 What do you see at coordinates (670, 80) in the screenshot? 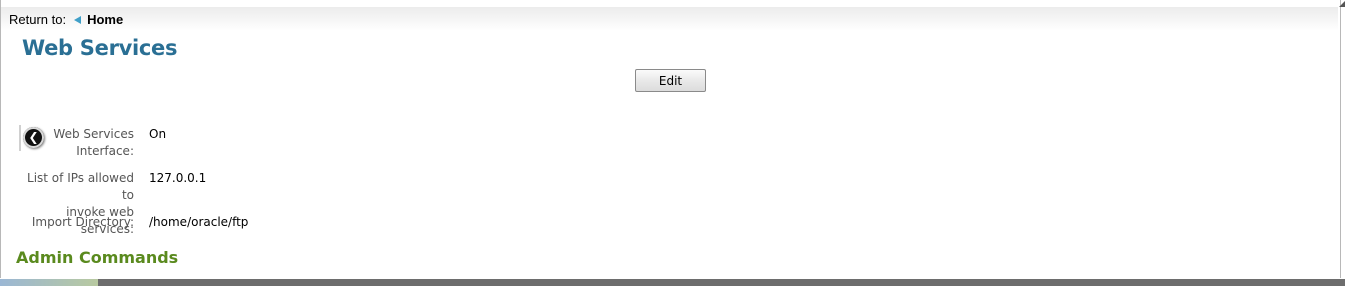
I see `edit-button: Edit` at bounding box center [670, 80].